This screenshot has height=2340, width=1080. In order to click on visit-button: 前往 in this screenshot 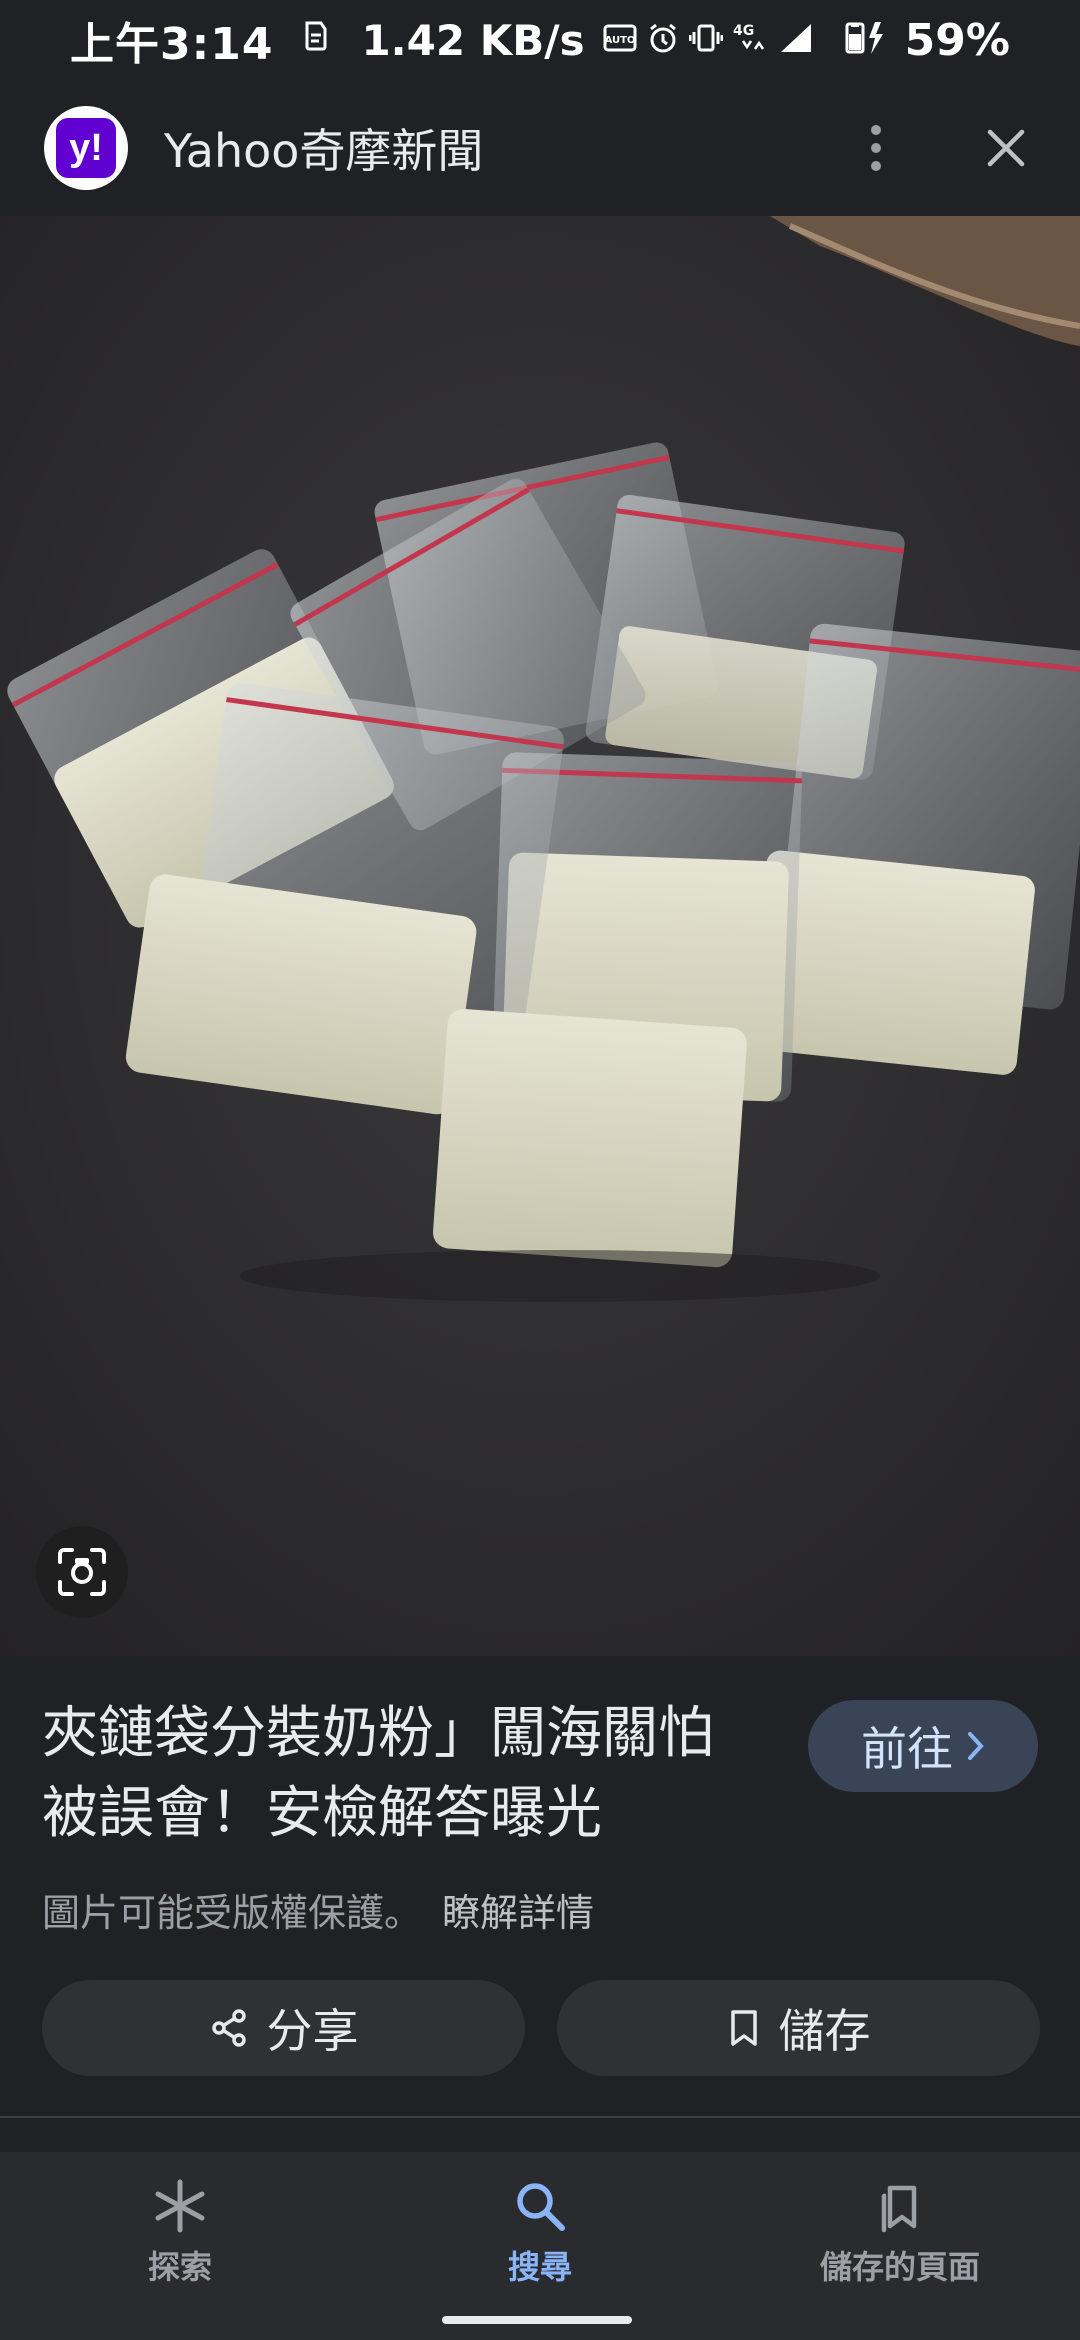, I will do `click(923, 1746)`.